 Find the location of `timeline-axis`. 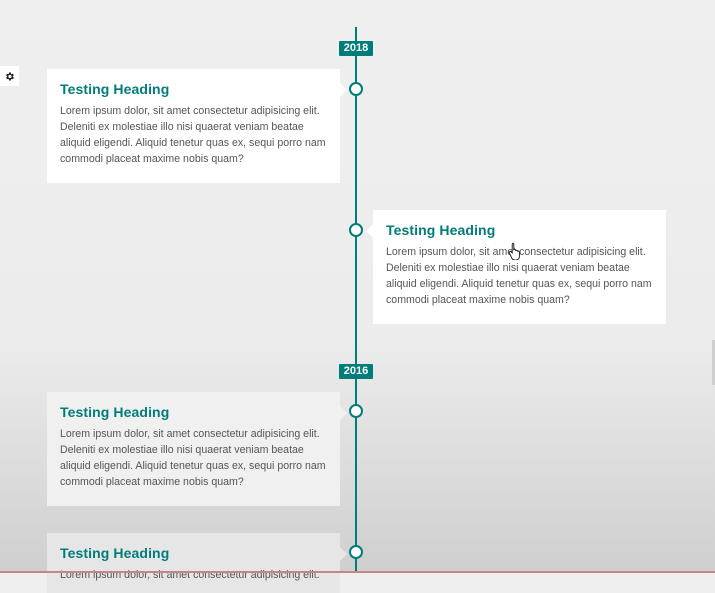

timeline-axis is located at coordinates (356, 300).